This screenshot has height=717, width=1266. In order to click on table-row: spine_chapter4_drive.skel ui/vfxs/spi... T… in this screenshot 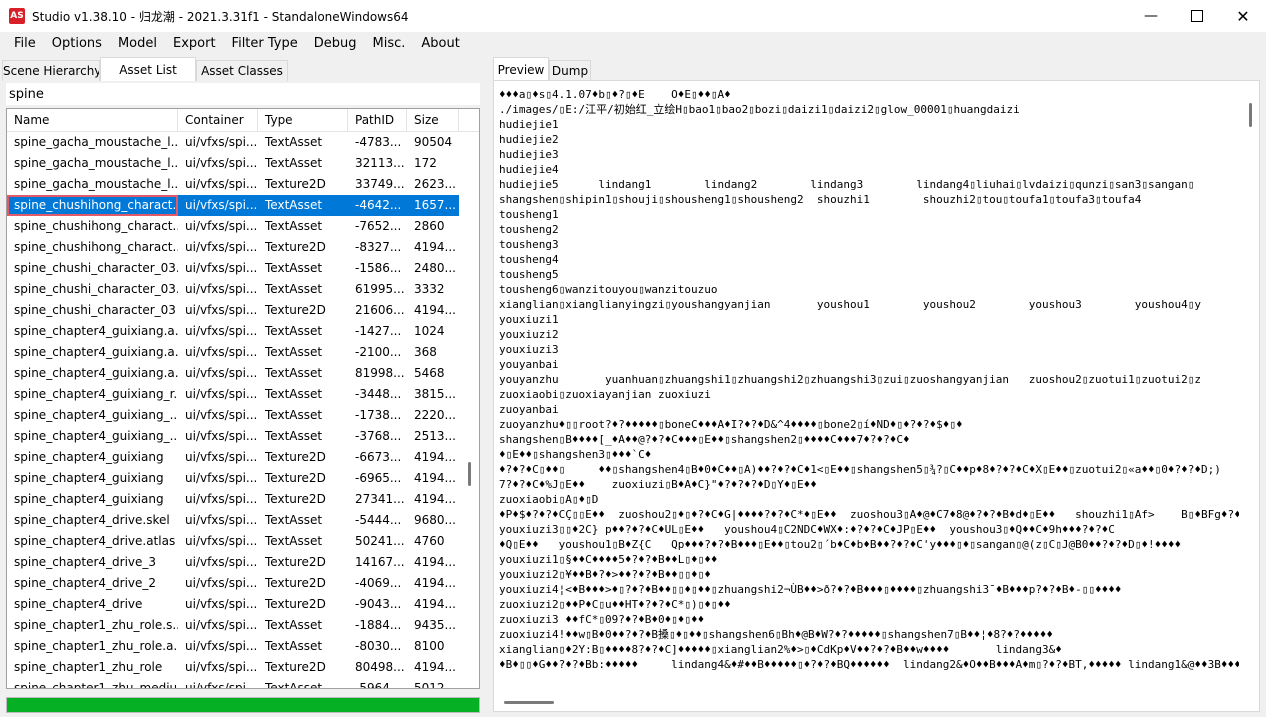, I will do `click(233, 520)`.